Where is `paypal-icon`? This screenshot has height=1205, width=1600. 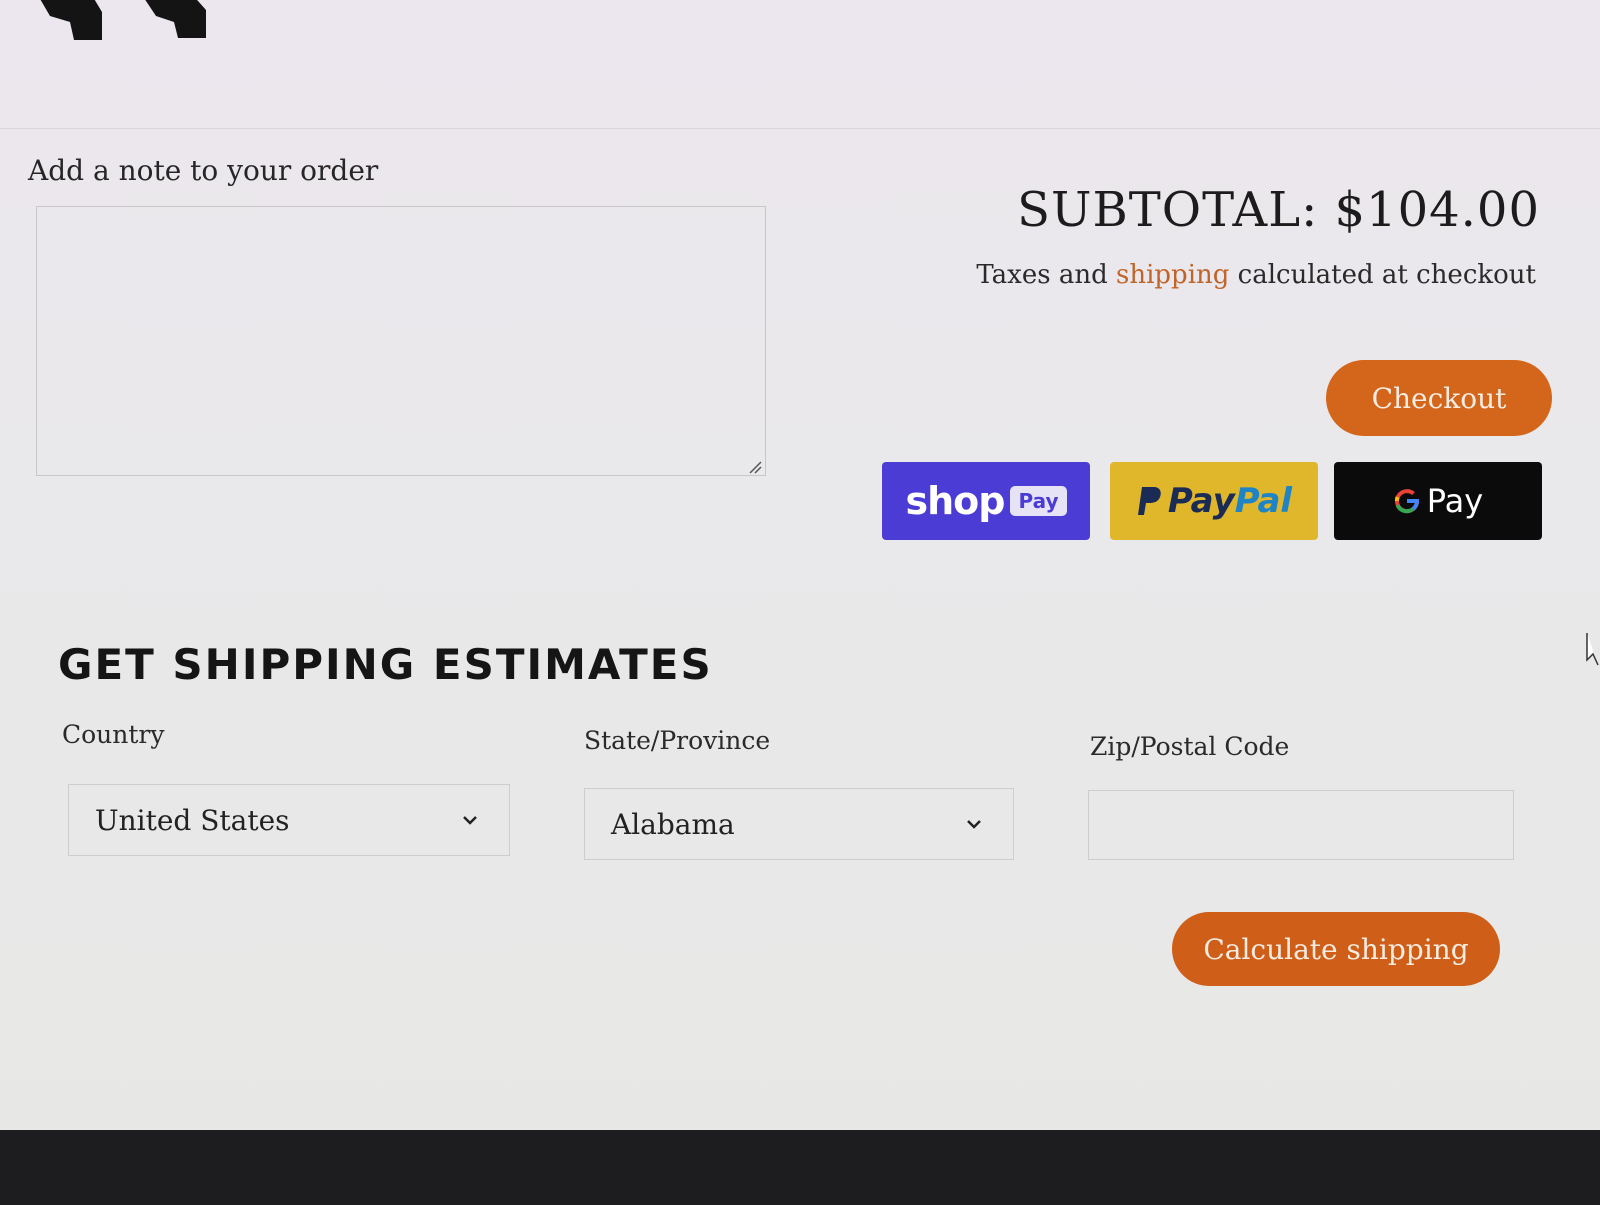
paypal-icon is located at coordinates (1149, 501).